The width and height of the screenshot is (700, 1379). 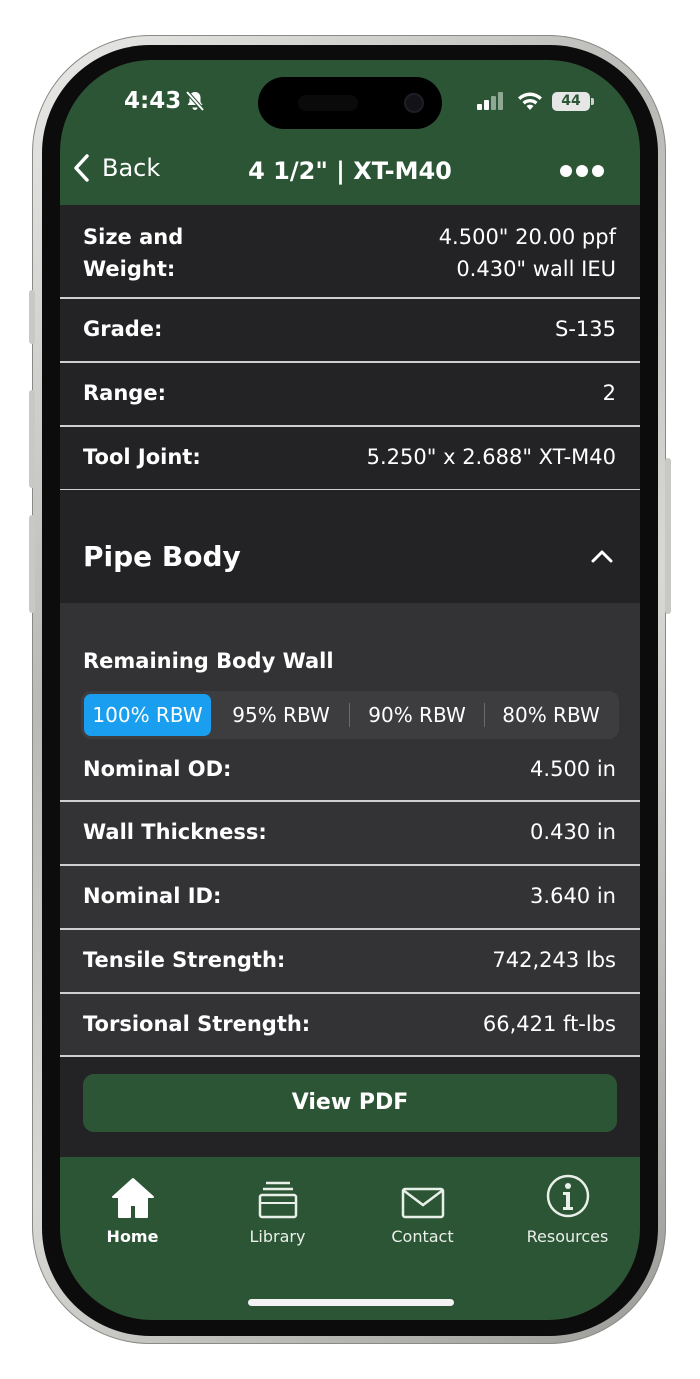 What do you see at coordinates (582, 171) in the screenshot?
I see `more-options-icon` at bounding box center [582, 171].